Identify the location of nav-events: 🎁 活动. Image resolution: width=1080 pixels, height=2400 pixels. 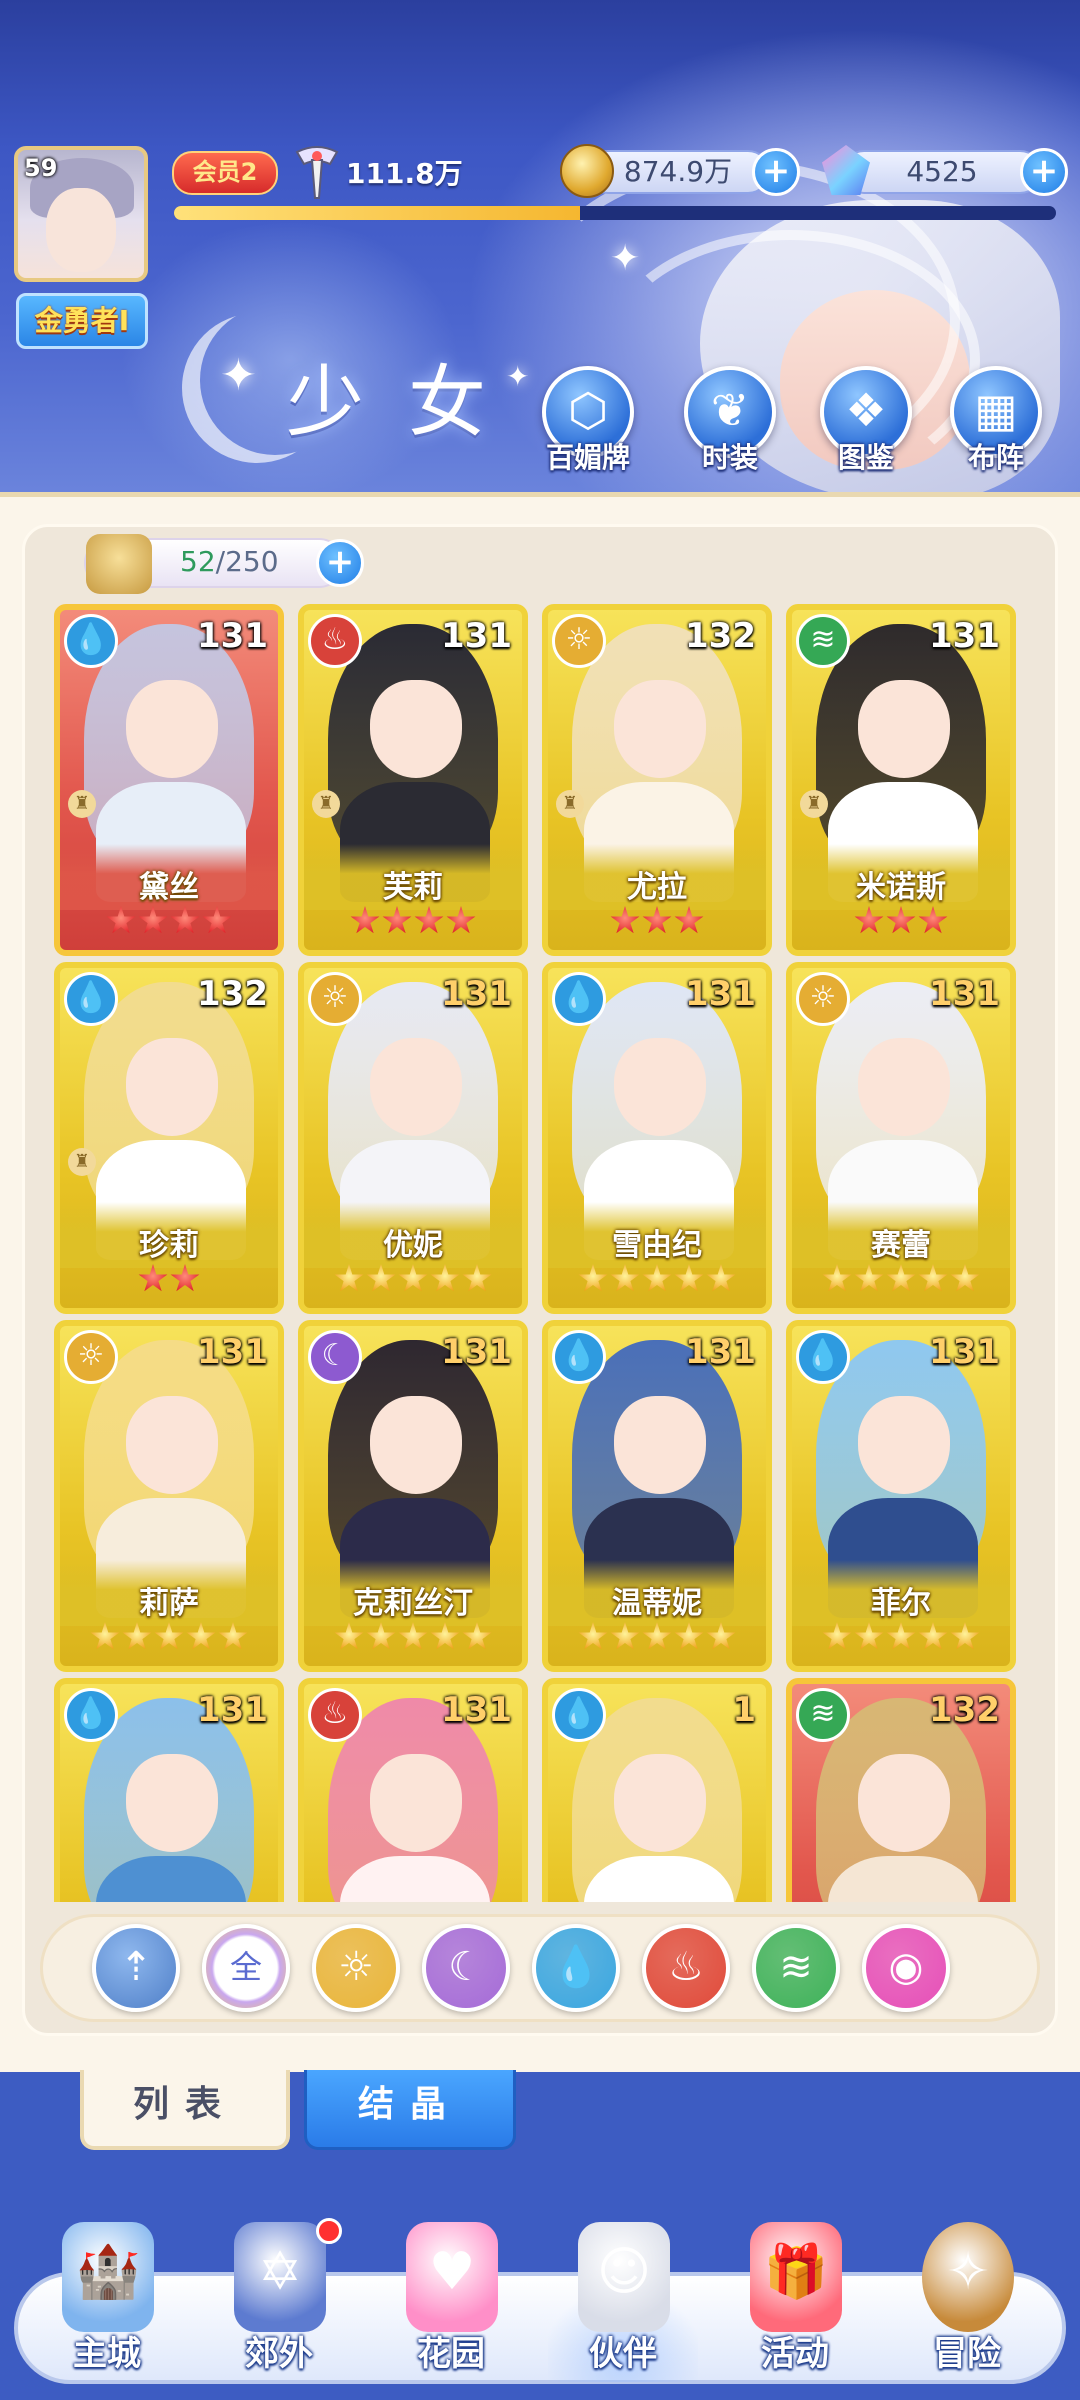
(795, 2302).